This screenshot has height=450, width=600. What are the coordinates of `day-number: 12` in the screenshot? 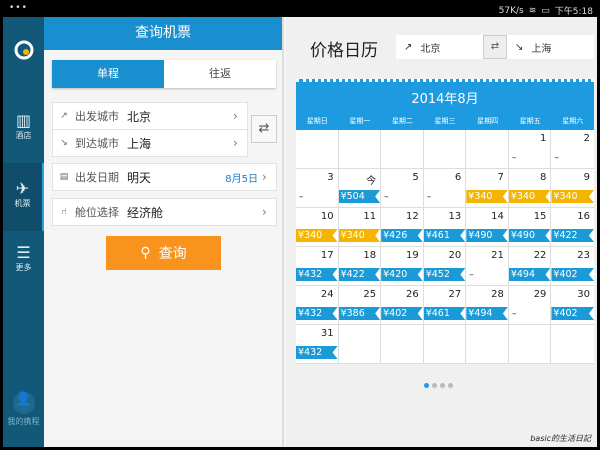 It's located at (412, 216).